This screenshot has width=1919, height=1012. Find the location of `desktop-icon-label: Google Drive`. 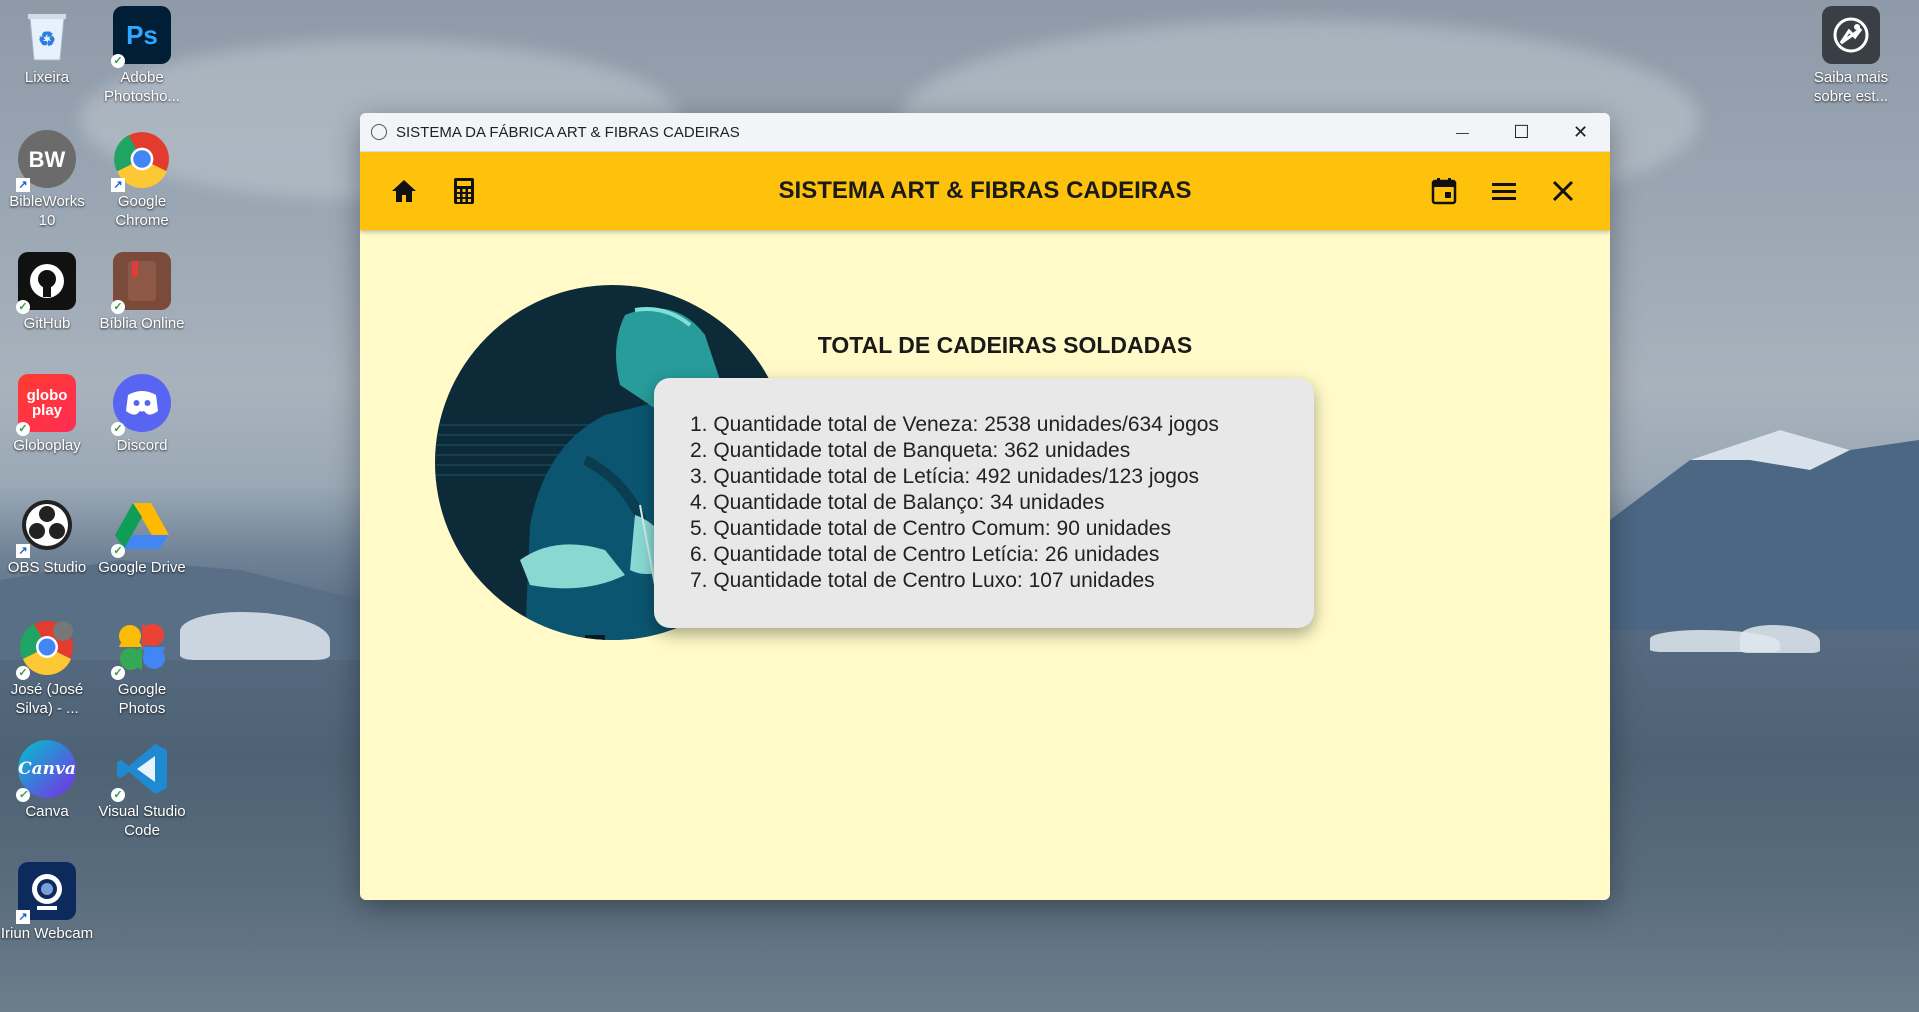

desktop-icon-label: Google Drive is located at coordinates (142, 567).